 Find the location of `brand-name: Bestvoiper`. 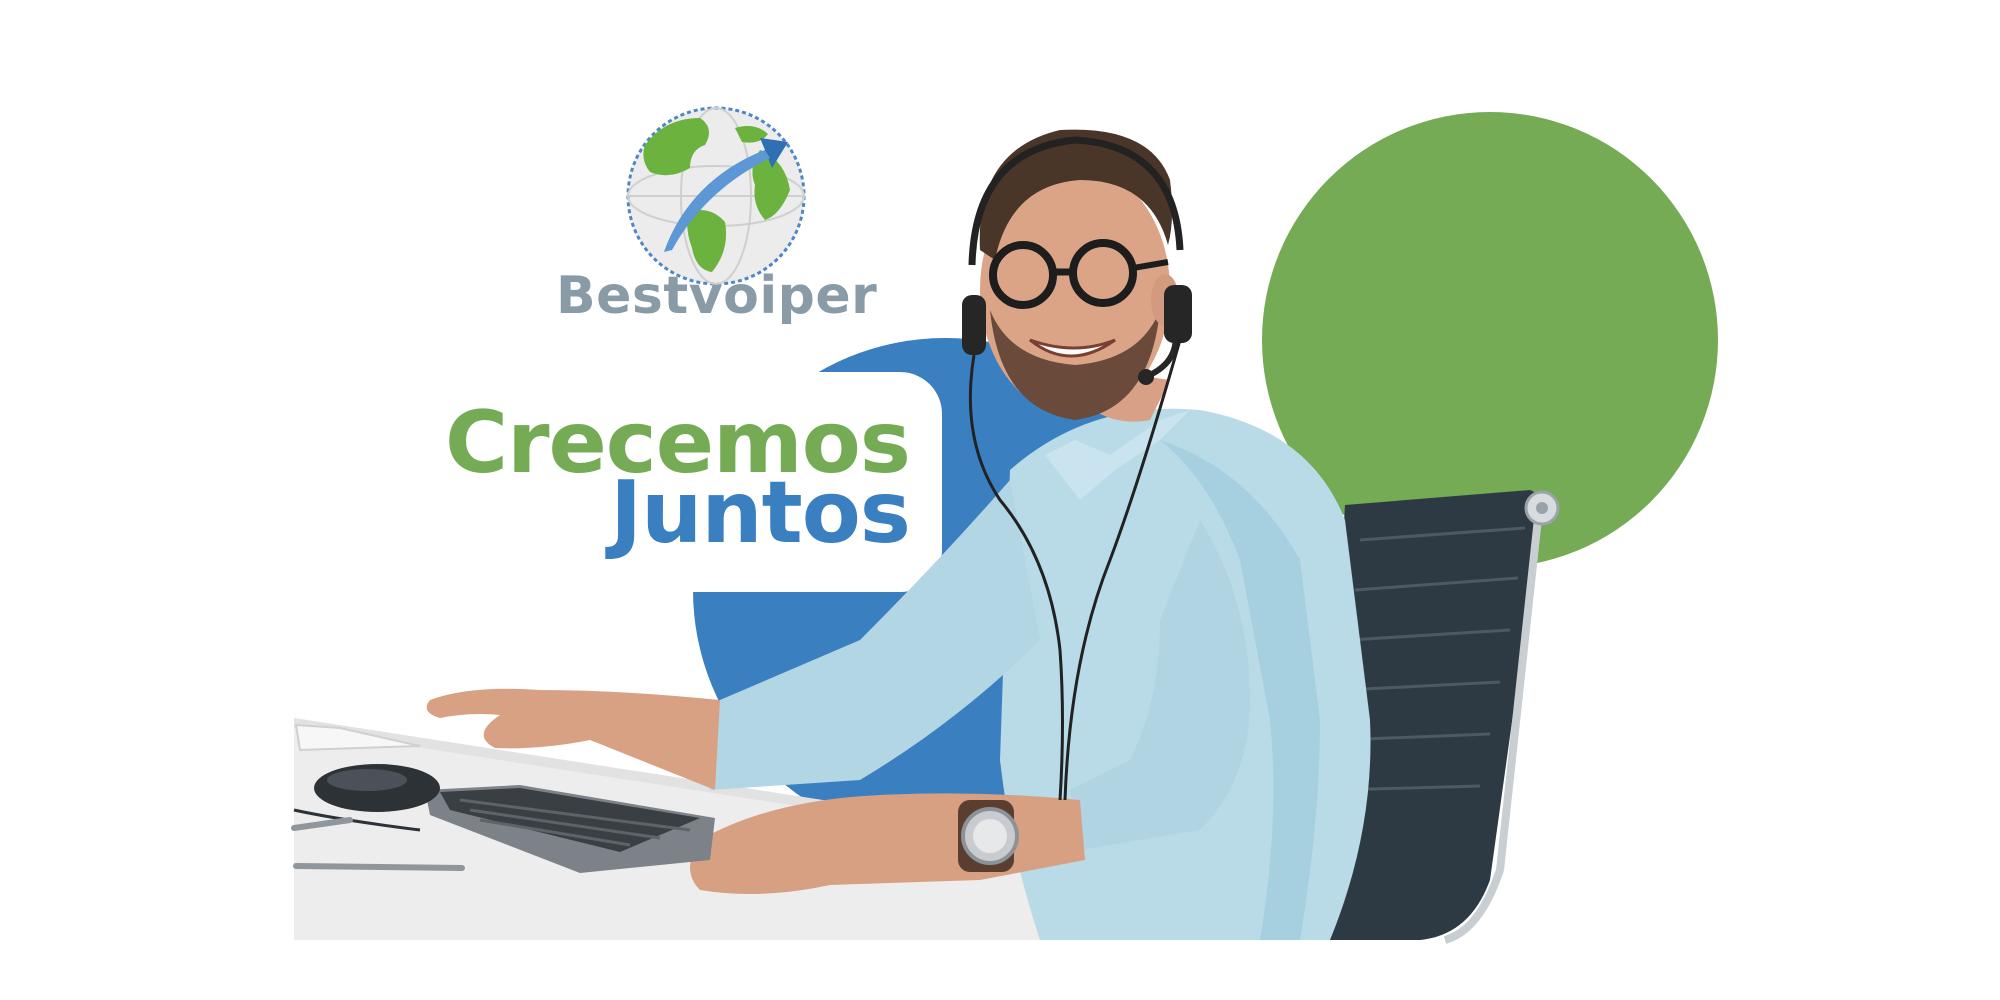

brand-name: Bestvoiper is located at coordinates (717, 296).